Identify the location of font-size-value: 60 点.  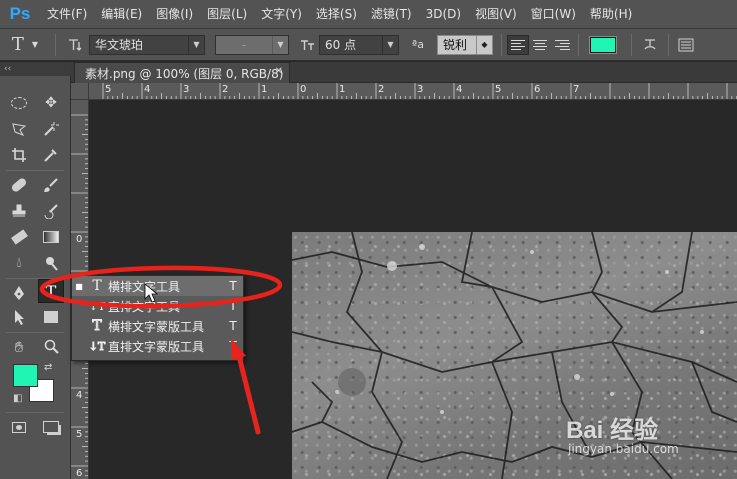
(341, 45).